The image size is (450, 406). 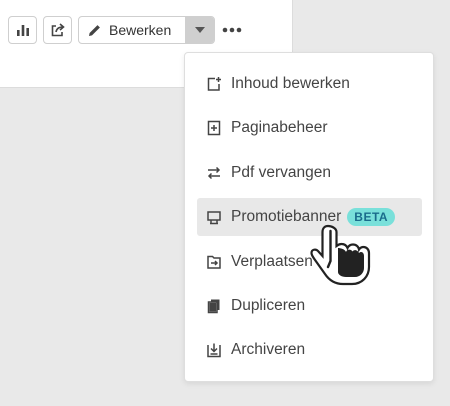 What do you see at coordinates (281, 172) in the screenshot?
I see `menu-item-label: Pdf vervangen` at bounding box center [281, 172].